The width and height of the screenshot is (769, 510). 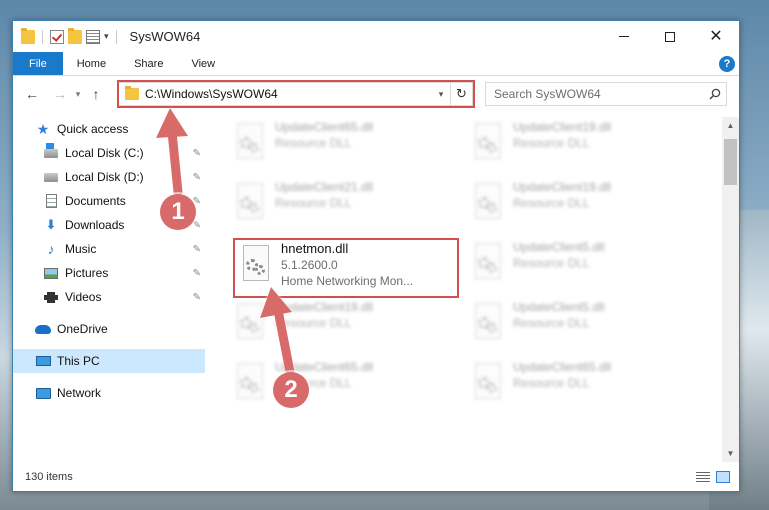 What do you see at coordinates (727, 64) in the screenshot?
I see `help-button: ?` at bounding box center [727, 64].